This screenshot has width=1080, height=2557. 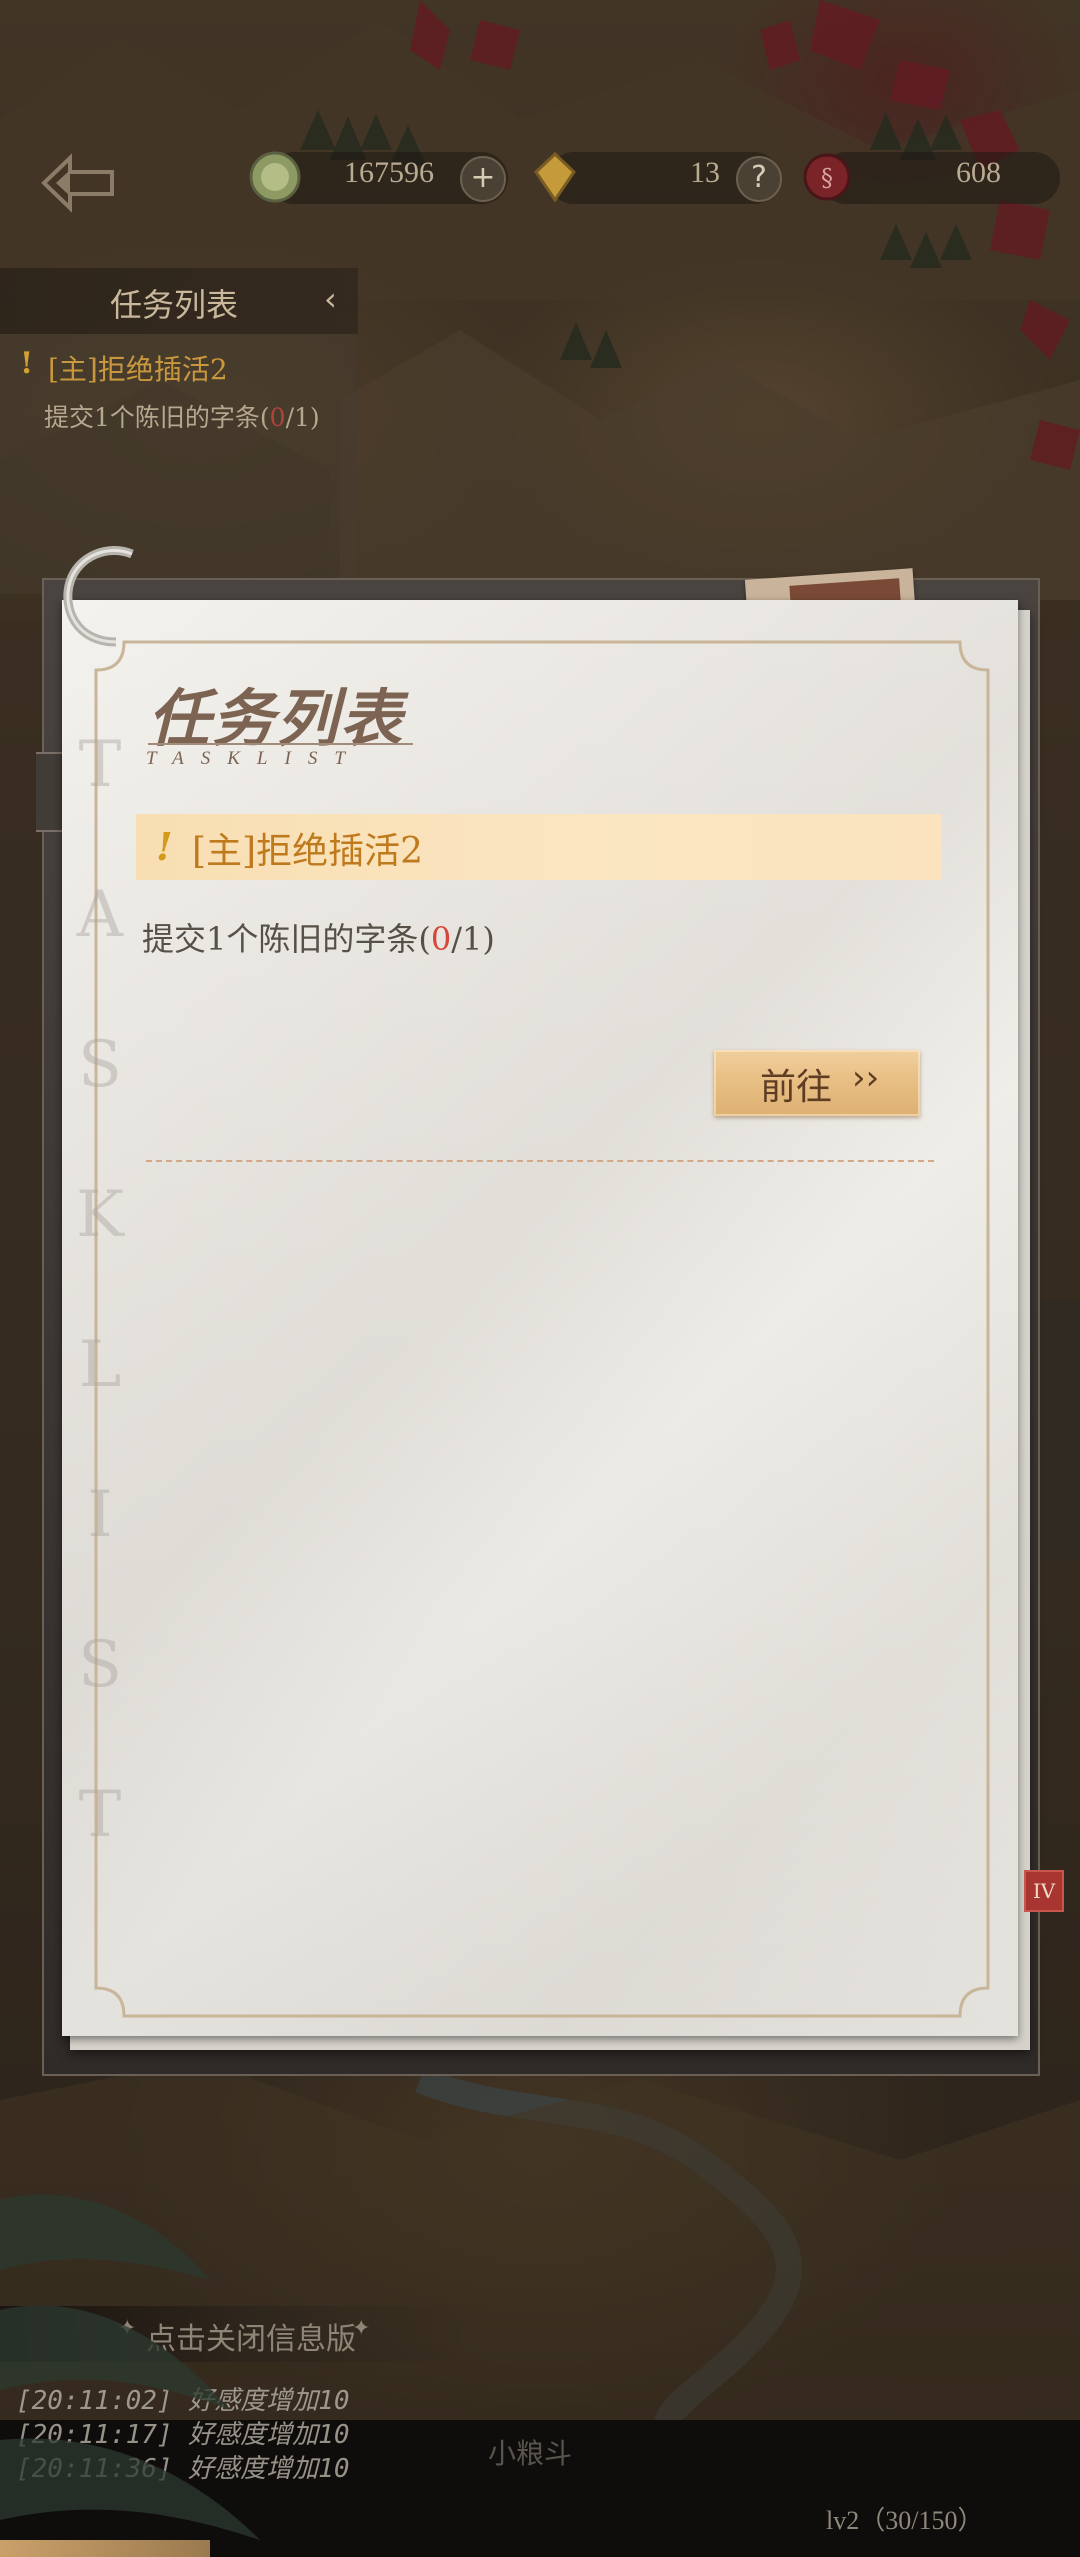 I want to click on level-badge: IV, so click(x=1044, y=1891).